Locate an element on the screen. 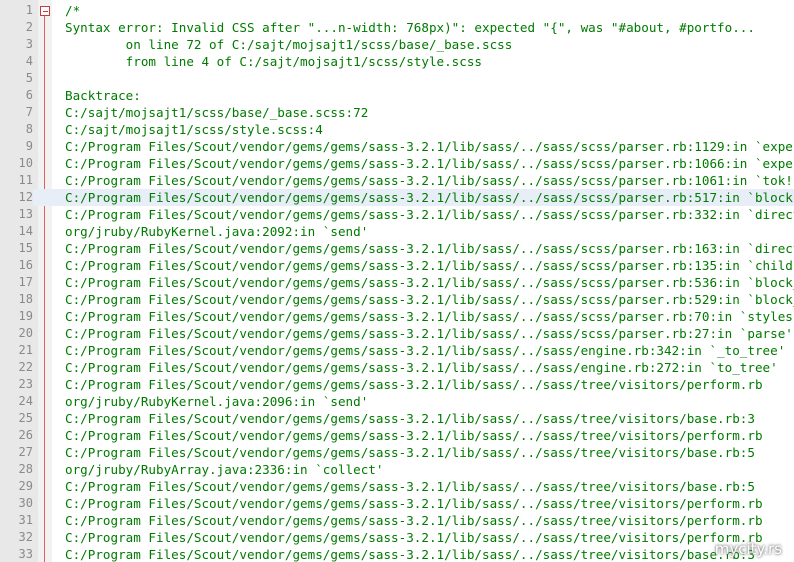 The height and width of the screenshot is (562, 794). line-number: 19 is located at coordinates (25, 316).